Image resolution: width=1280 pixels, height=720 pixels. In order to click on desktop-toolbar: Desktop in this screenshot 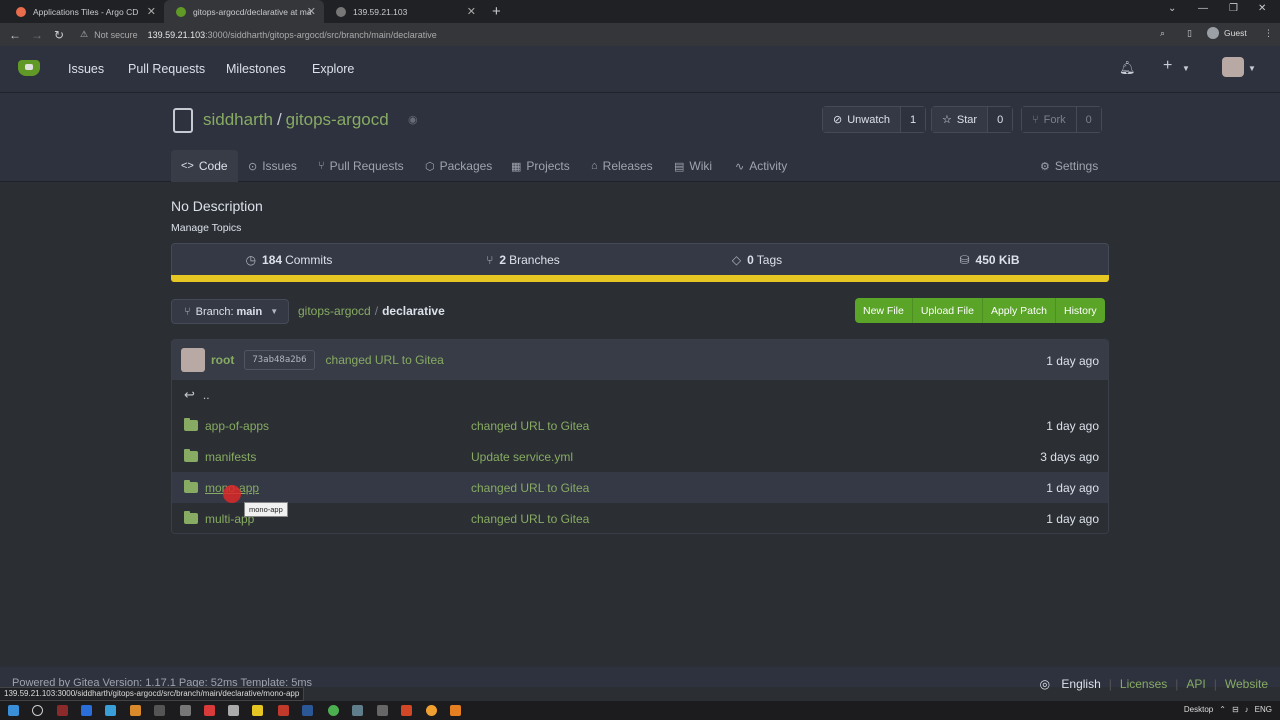, I will do `click(1198, 709)`.